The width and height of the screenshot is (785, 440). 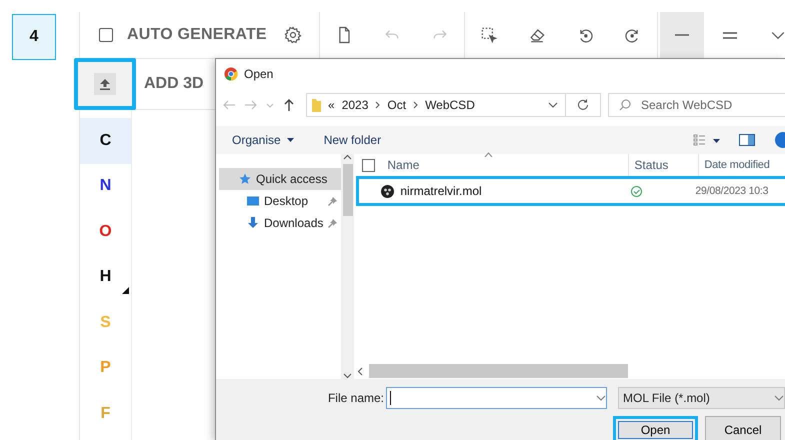 What do you see at coordinates (489, 154) in the screenshot?
I see `sort-caret-icon` at bounding box center [489, 154].